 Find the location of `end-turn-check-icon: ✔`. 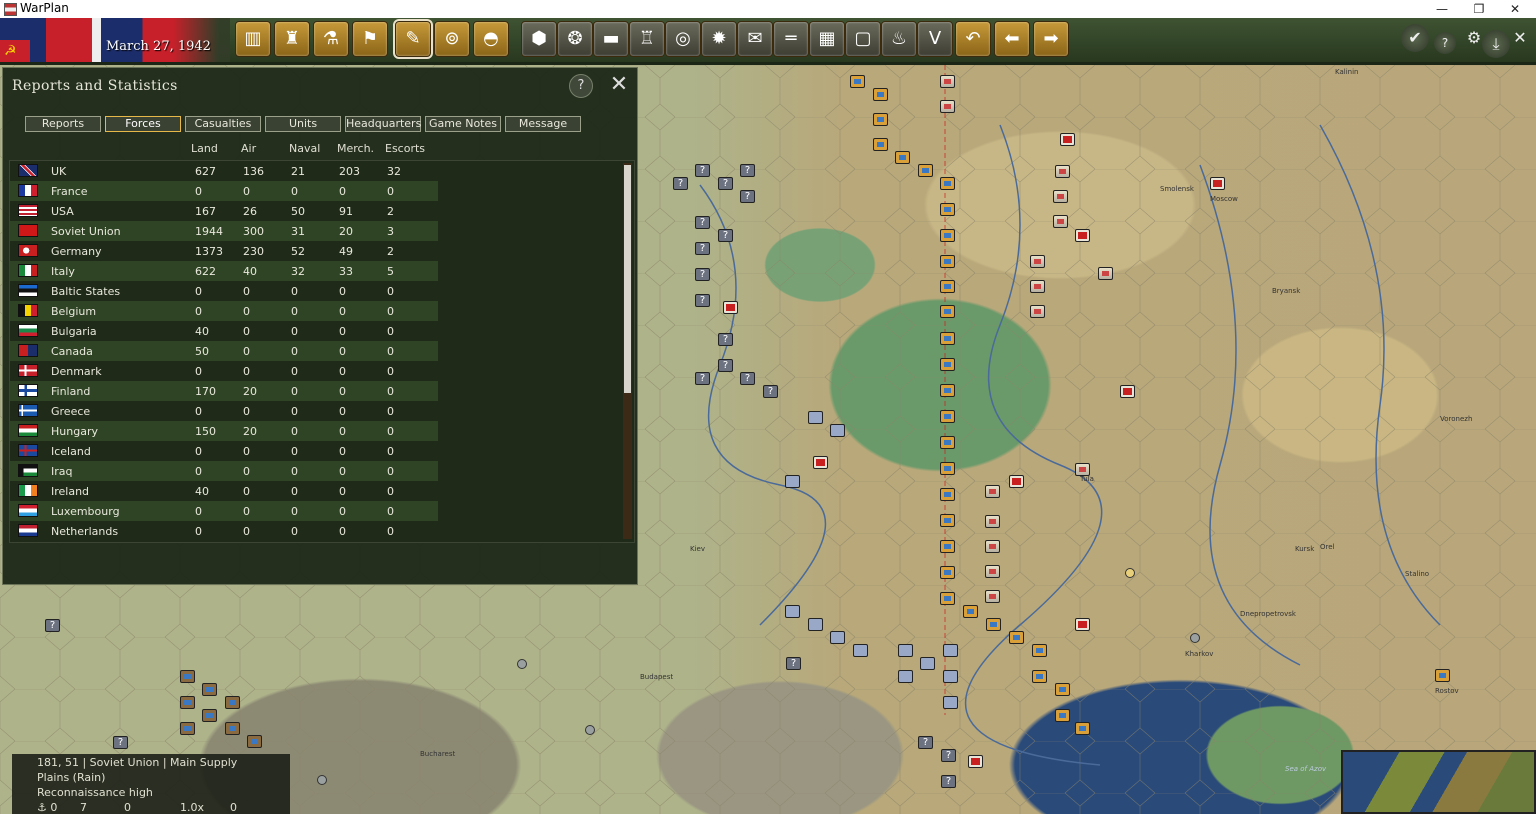

end-turn-check-icon: ✔ is located at coordinates (1415, 38).